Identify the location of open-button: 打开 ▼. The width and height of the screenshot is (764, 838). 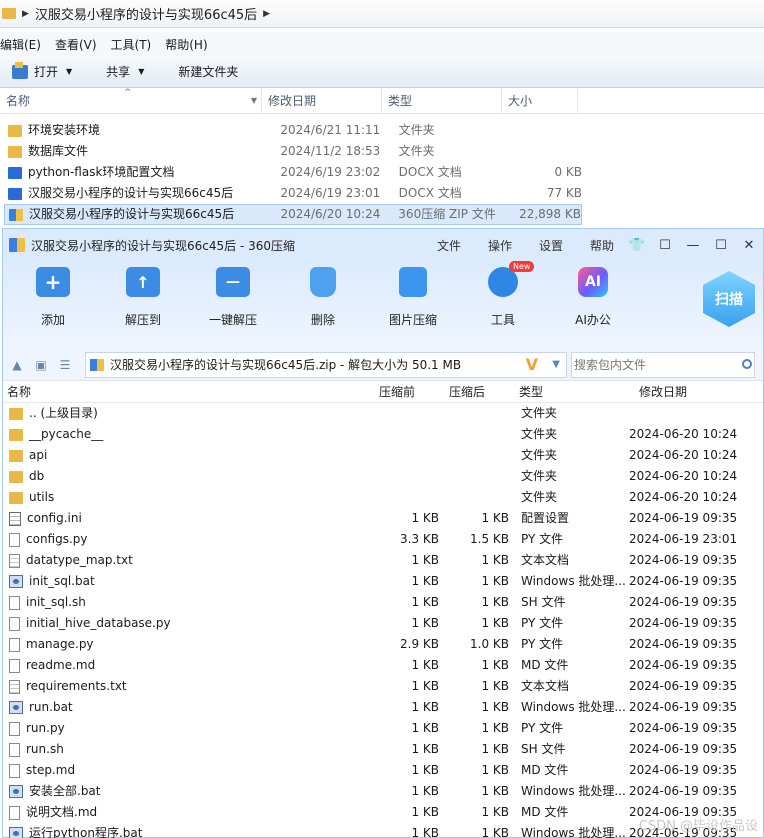
(42, 70).